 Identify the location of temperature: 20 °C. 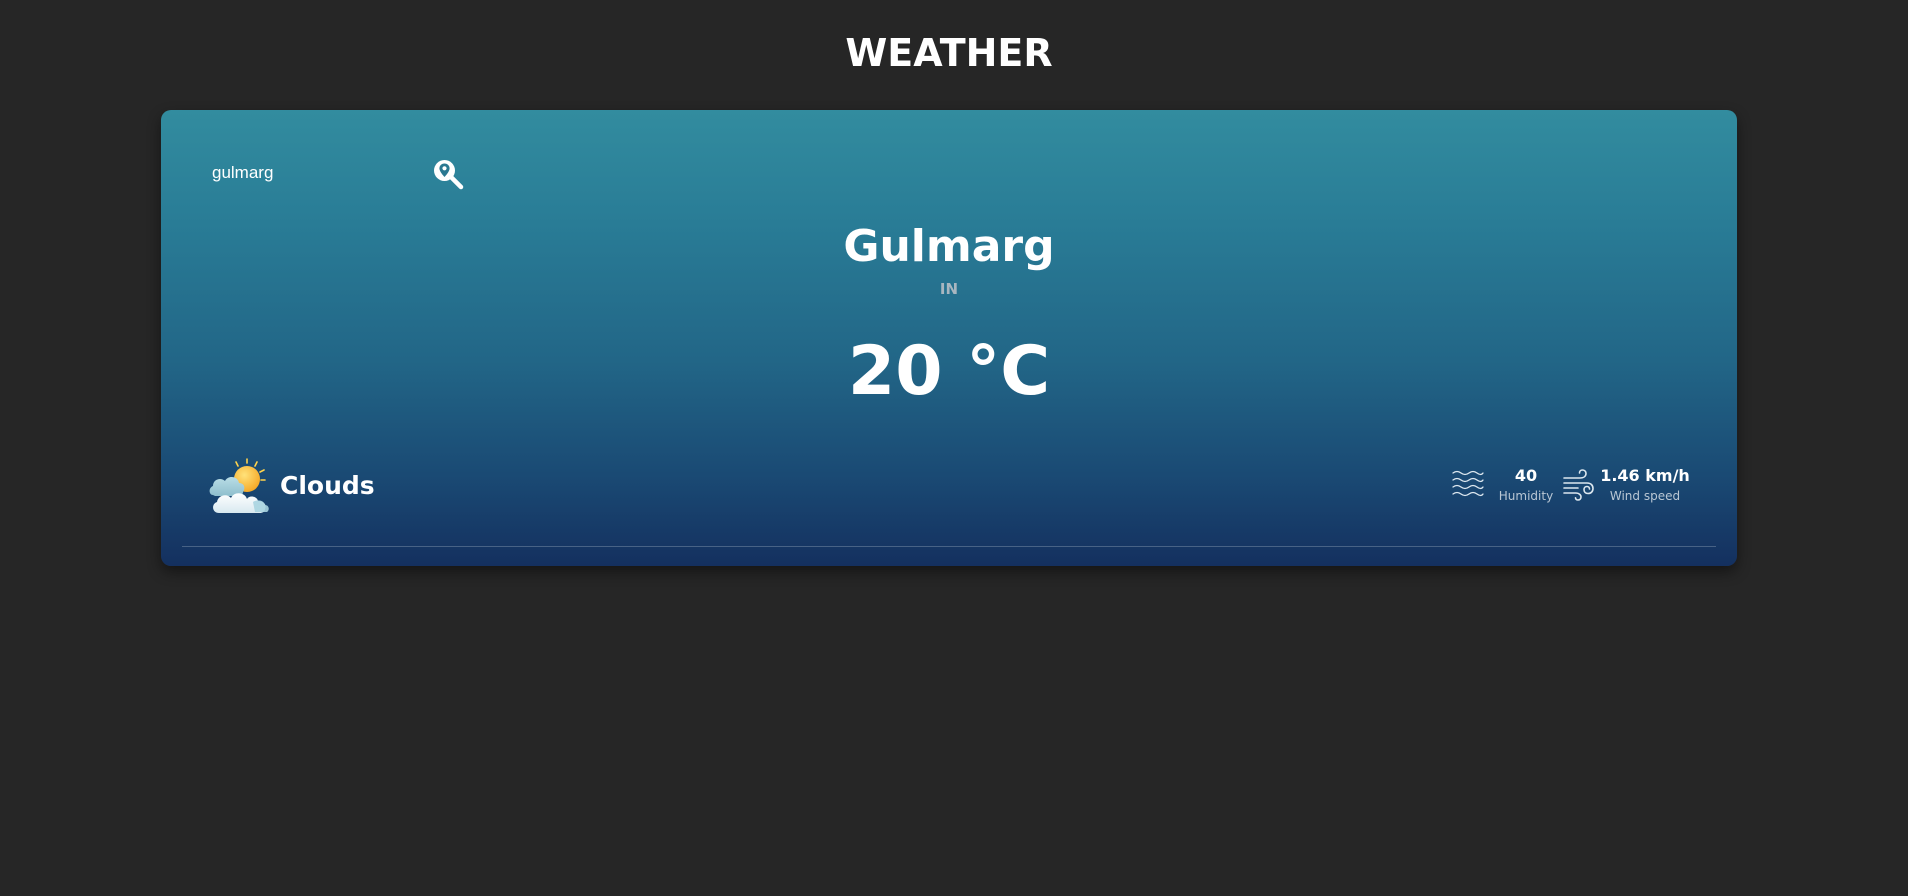
(949, 371).